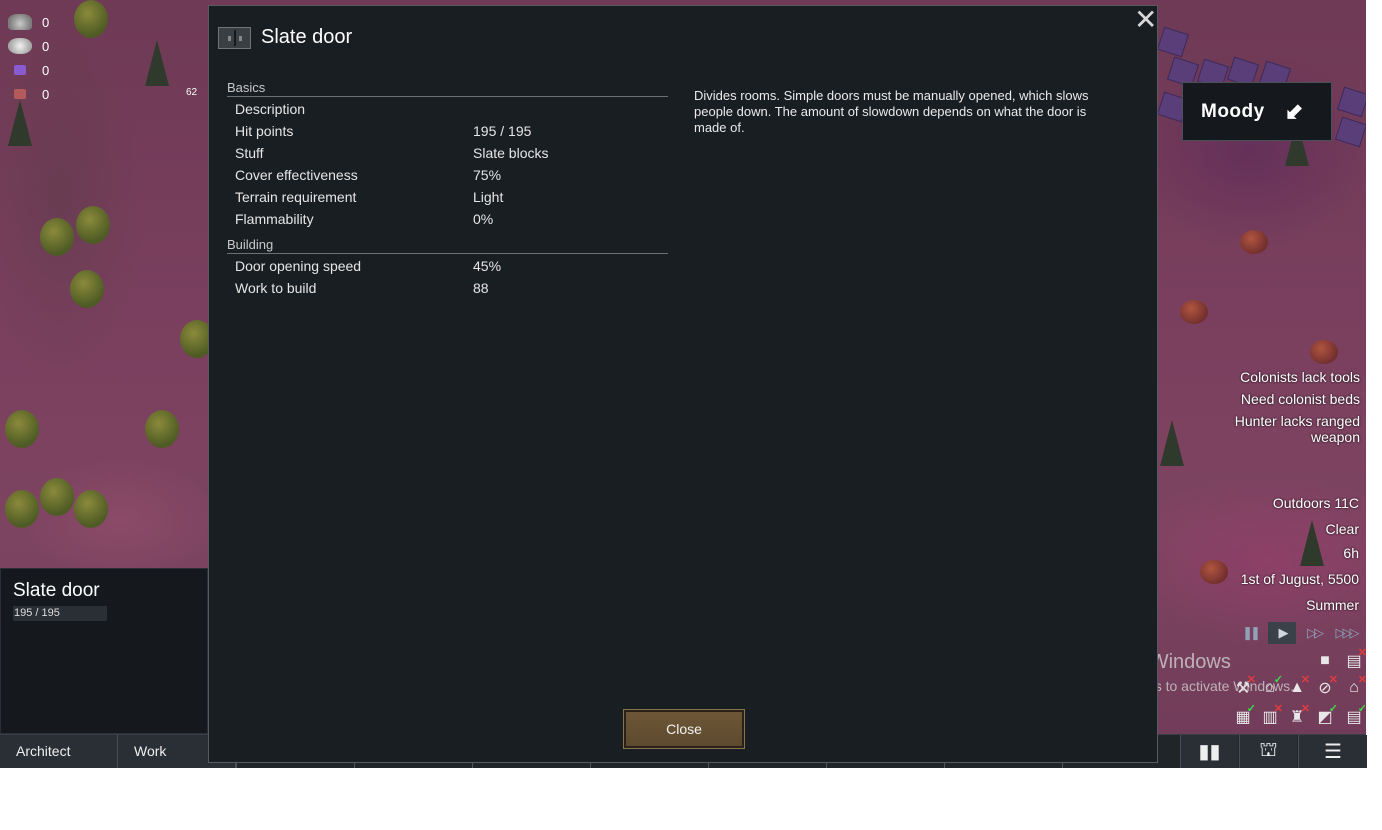 The height and width of the screenshot is (830, 1382). Describe the element at coordinates (1355, 659) in the screenshot. I see `list-toggle-icon: ▤ ✕` at that location.